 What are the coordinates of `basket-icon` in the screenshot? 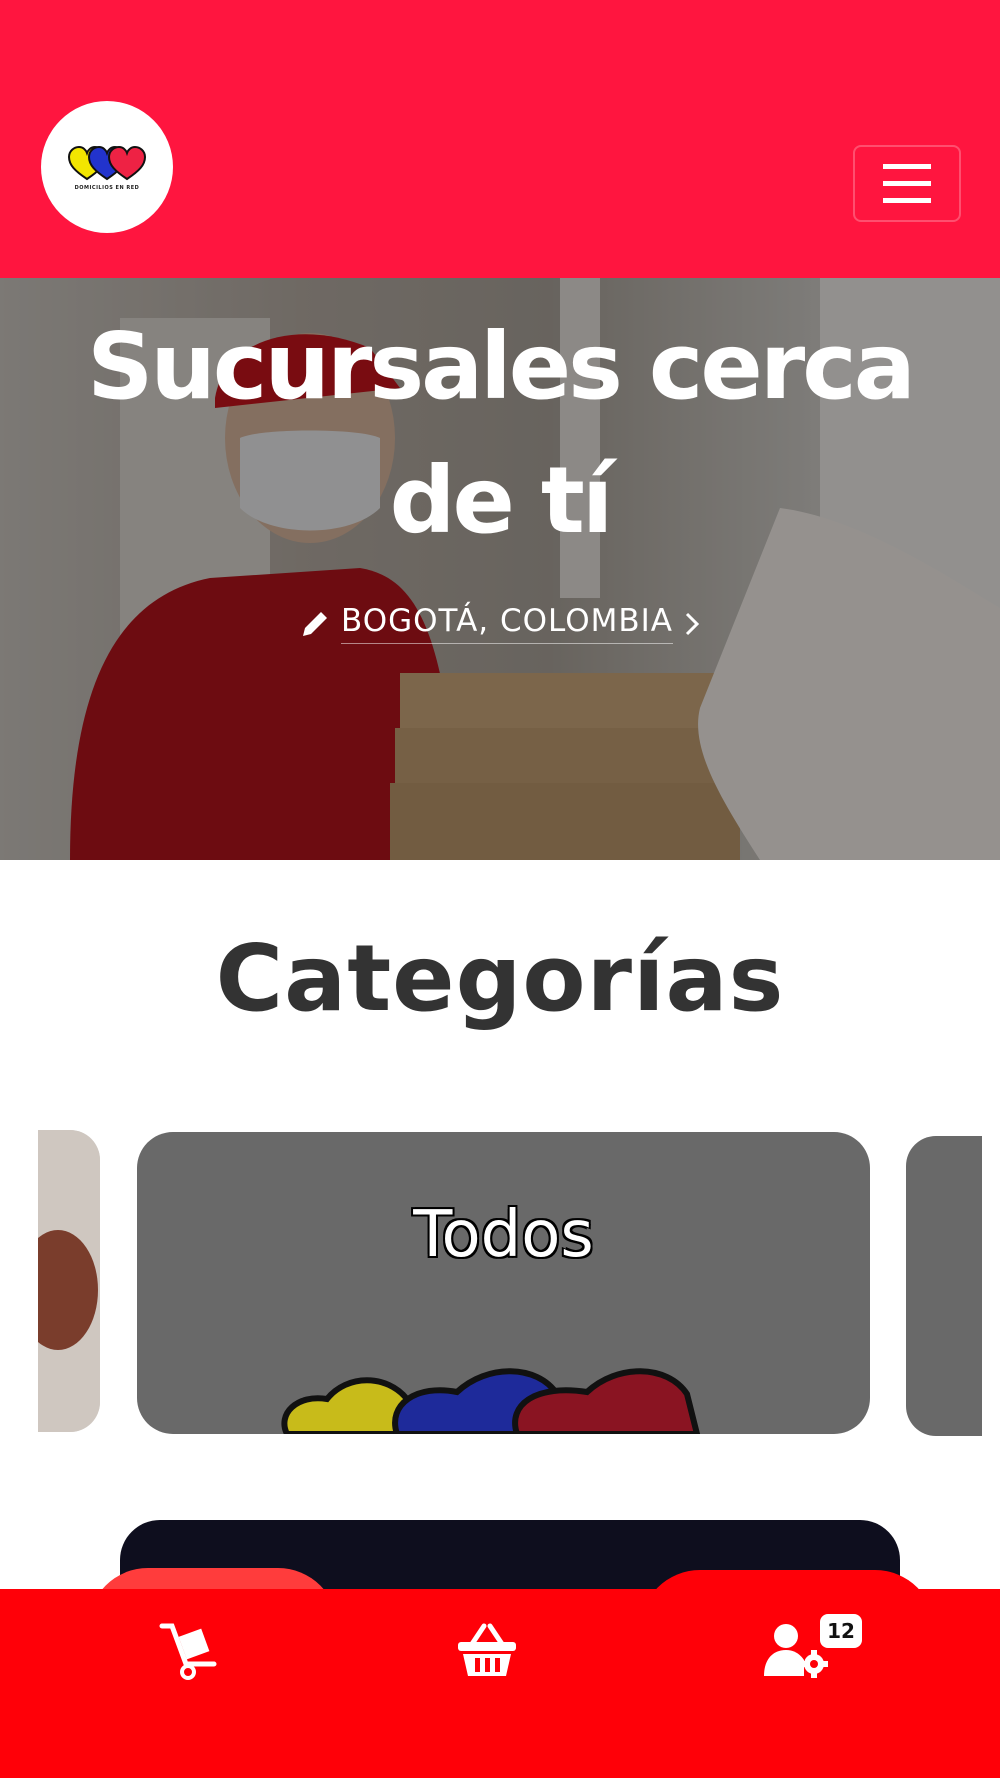 It's located at (487, 1649).